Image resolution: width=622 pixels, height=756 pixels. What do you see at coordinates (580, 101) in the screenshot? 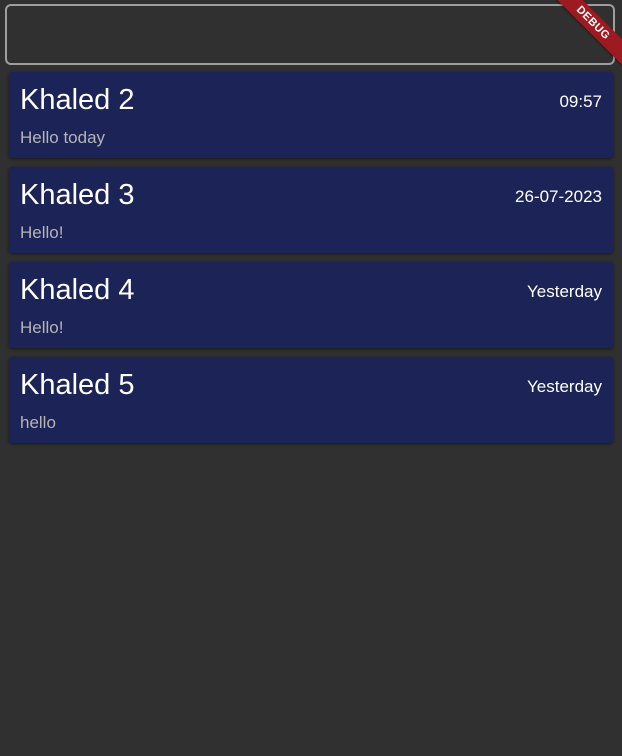
I see `chat-timestamp: 09:57` at bounding box center [580, 101].